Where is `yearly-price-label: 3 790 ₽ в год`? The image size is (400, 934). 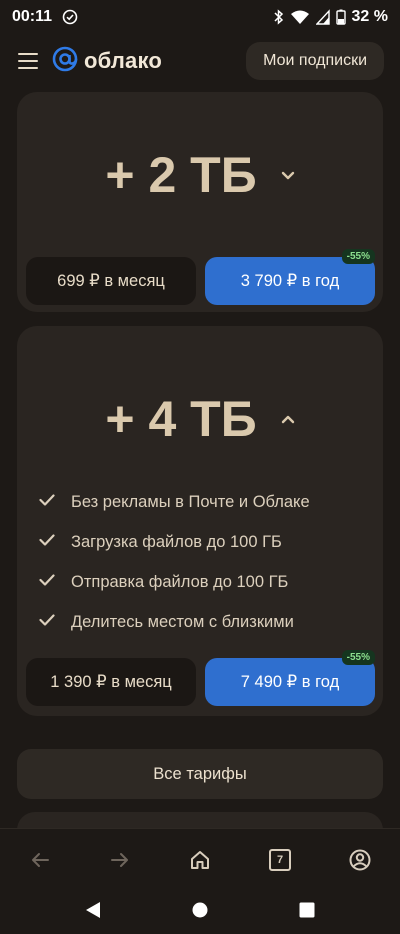 yearly-price-label: 3 790 ₽ в год is located at coordinates (290, 281).